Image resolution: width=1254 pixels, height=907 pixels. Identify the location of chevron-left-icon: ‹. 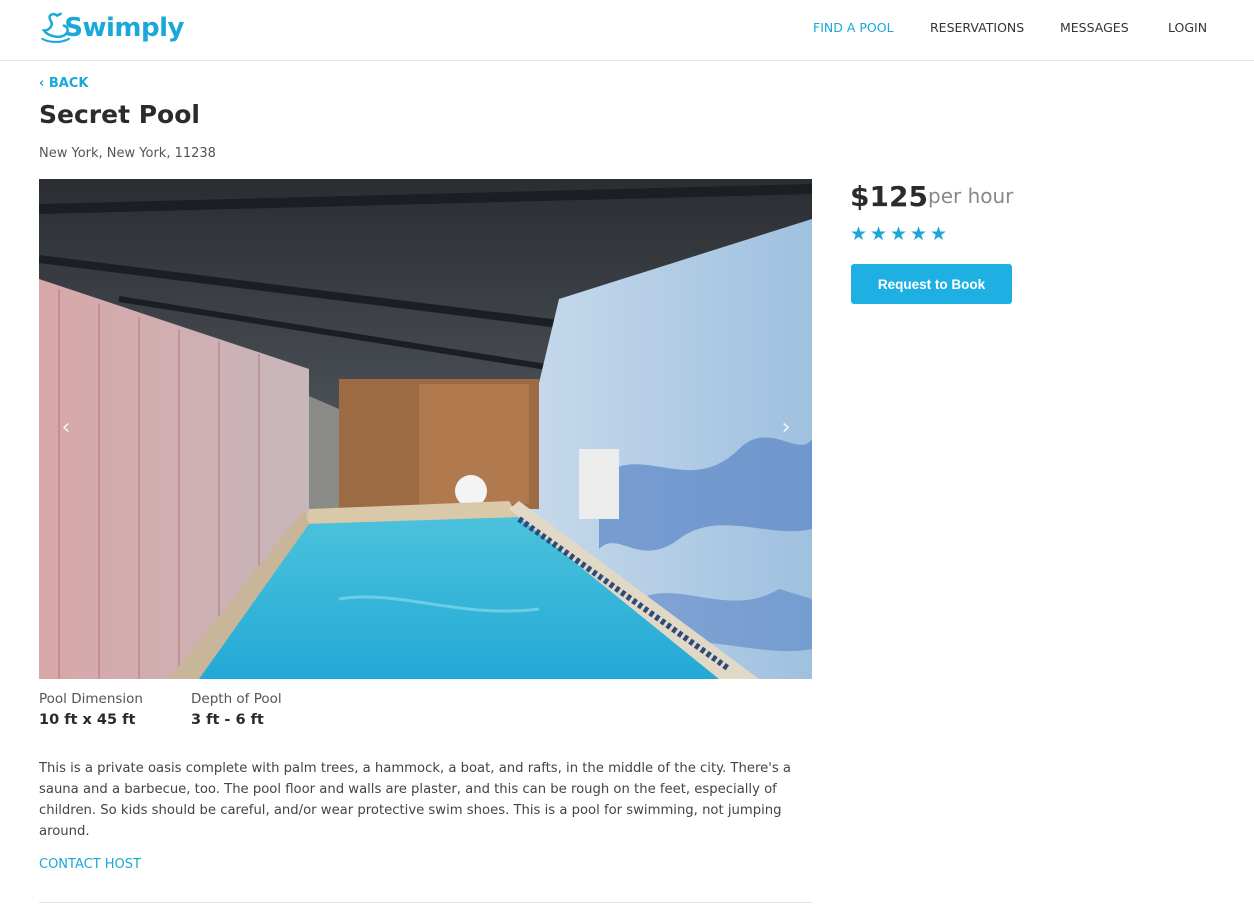
(66, 427).